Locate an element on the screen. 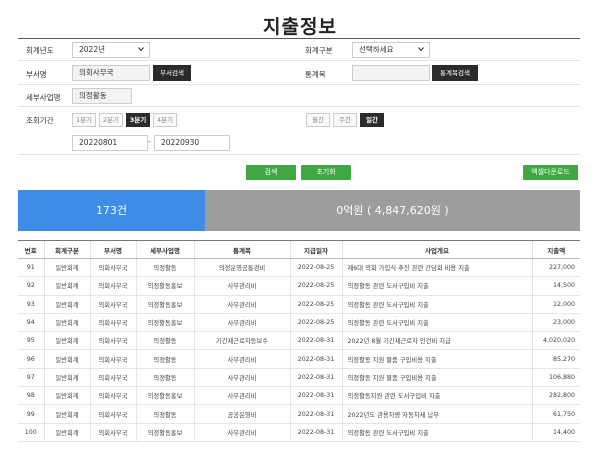 Image resolution: width=600 pixels, height=457 pixels. cell-summary: 의정활동지원 관련 도서구입비 지출 is located at coordinates (436, 396).